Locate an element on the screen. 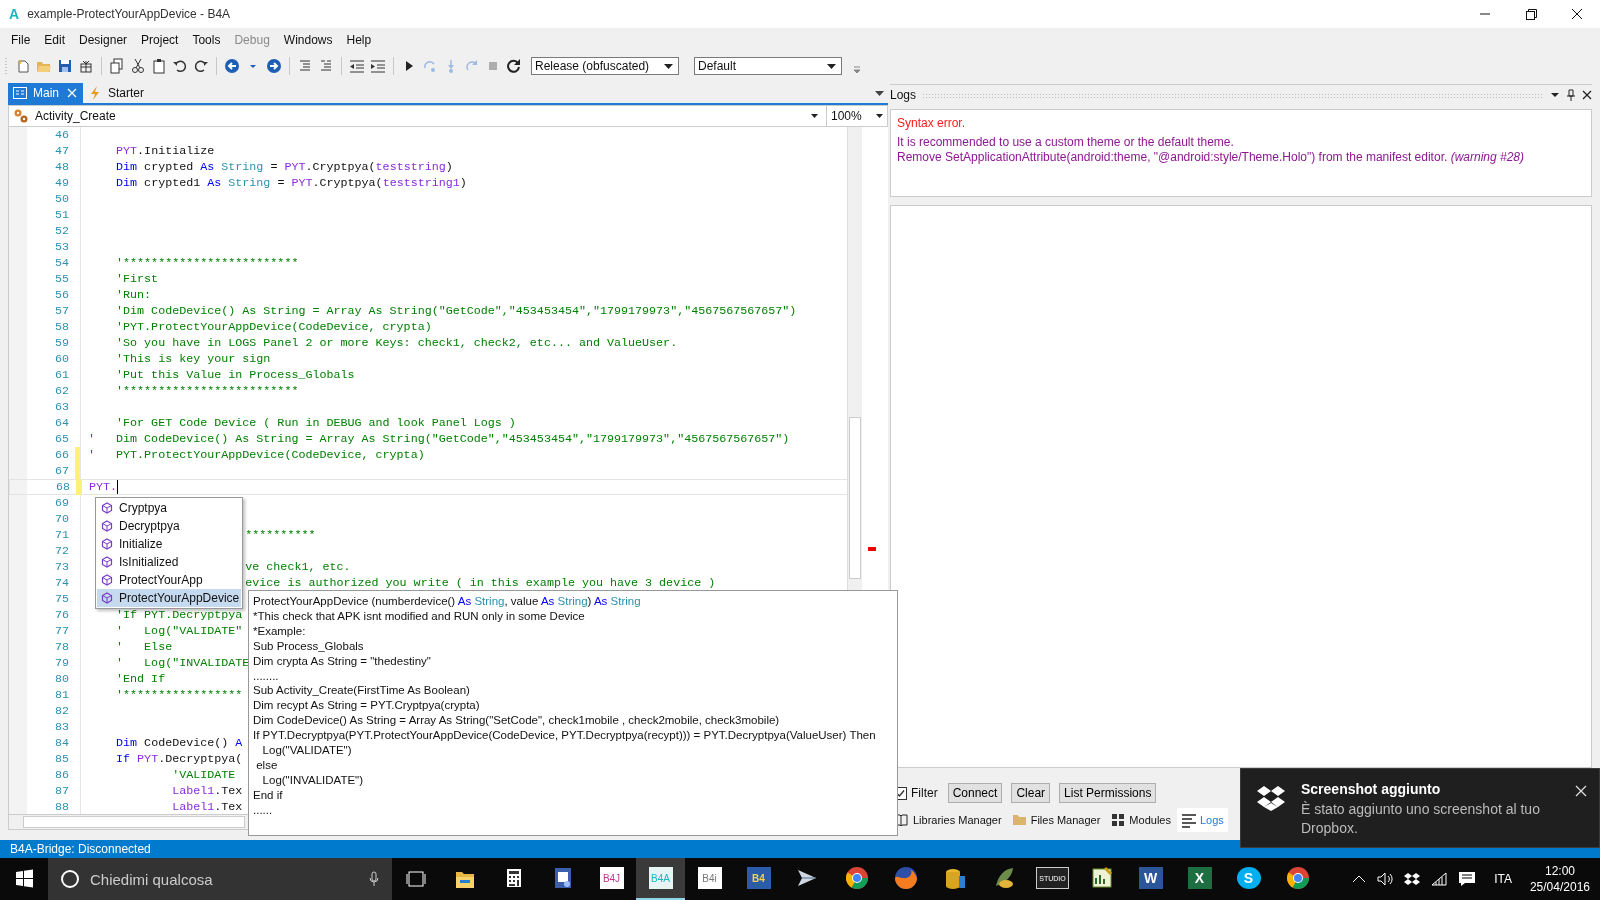 The image size is (1600, 900). line-number: 58 is located at coordinates (61, 327).